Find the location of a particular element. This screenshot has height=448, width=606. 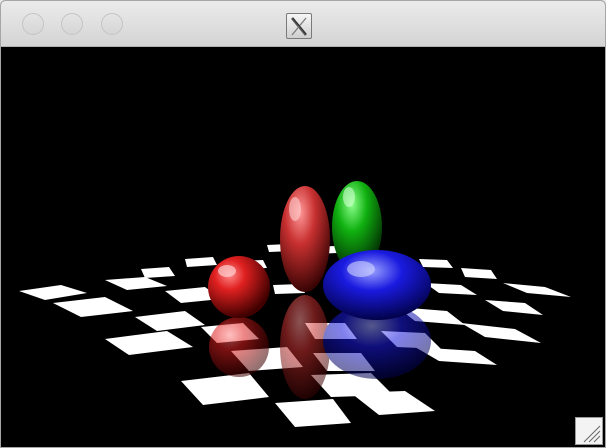

resize-grip is located at coordinates (589, 431).